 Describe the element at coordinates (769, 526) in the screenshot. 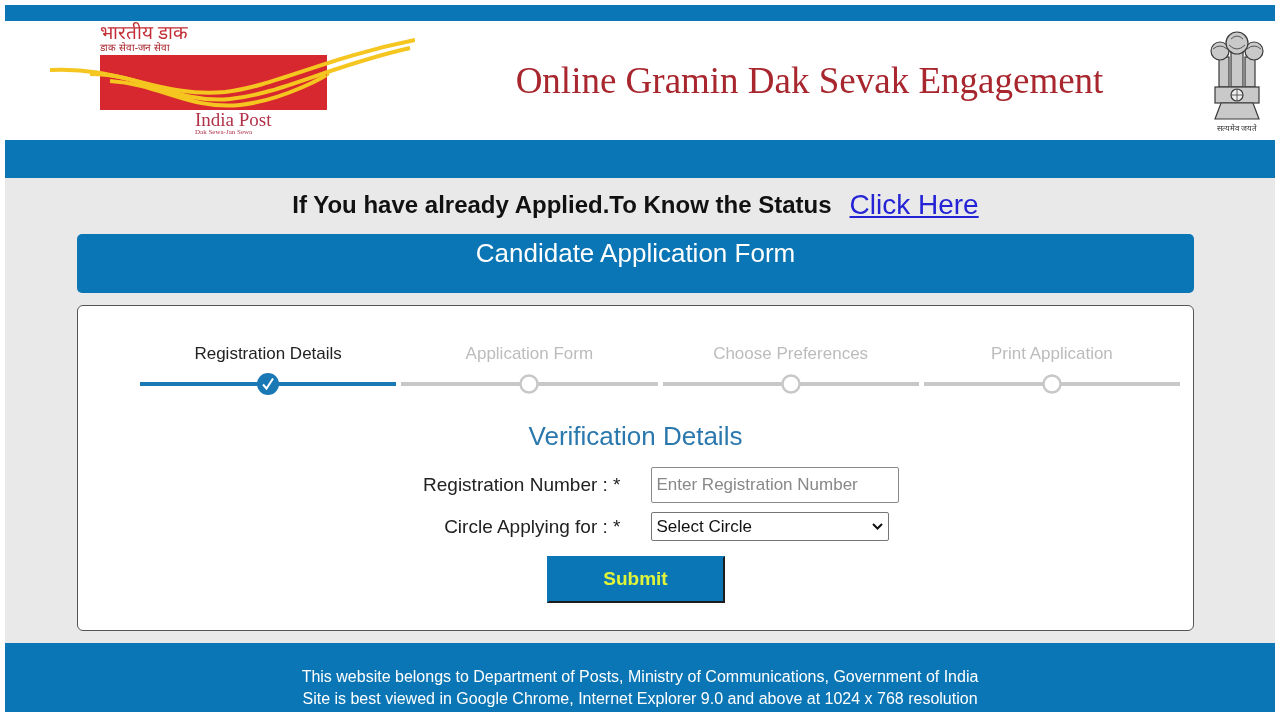

I see `circle-select: Select Circle` at that location.